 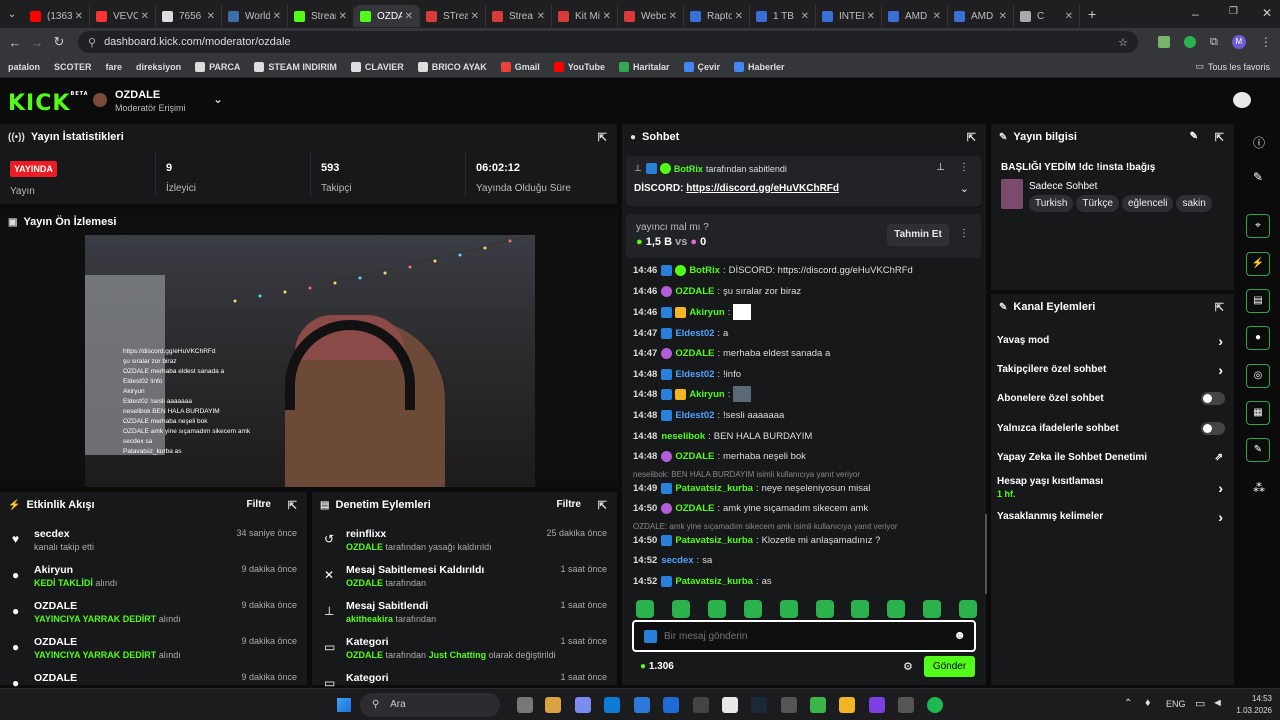 What do you see at coordinates (719, 456) in the screenshot?
I see `chat-message: 14:48 OZDALE: merhaba neşeli bok` at bounding box center [719, 456].